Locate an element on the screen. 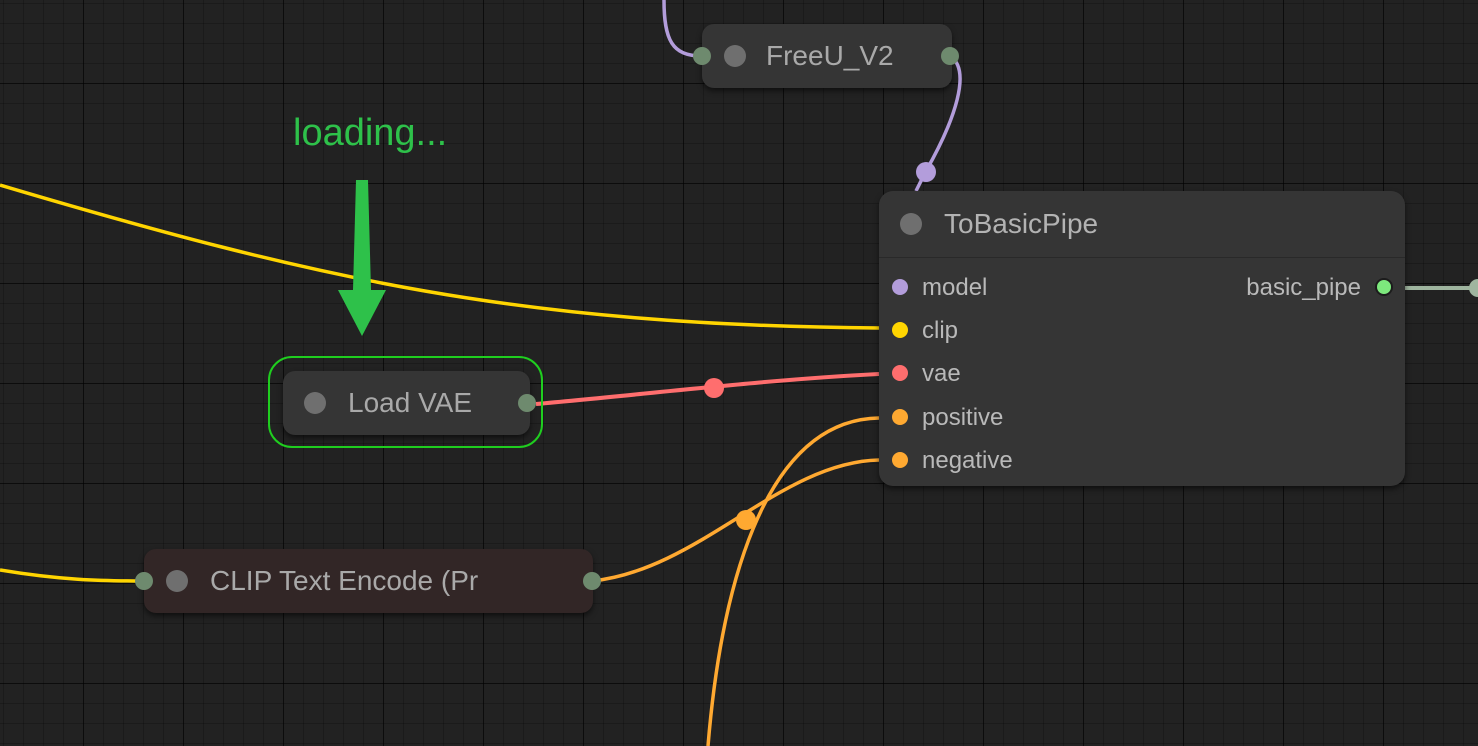  clip-input-link is located at coordinates (72, 575).